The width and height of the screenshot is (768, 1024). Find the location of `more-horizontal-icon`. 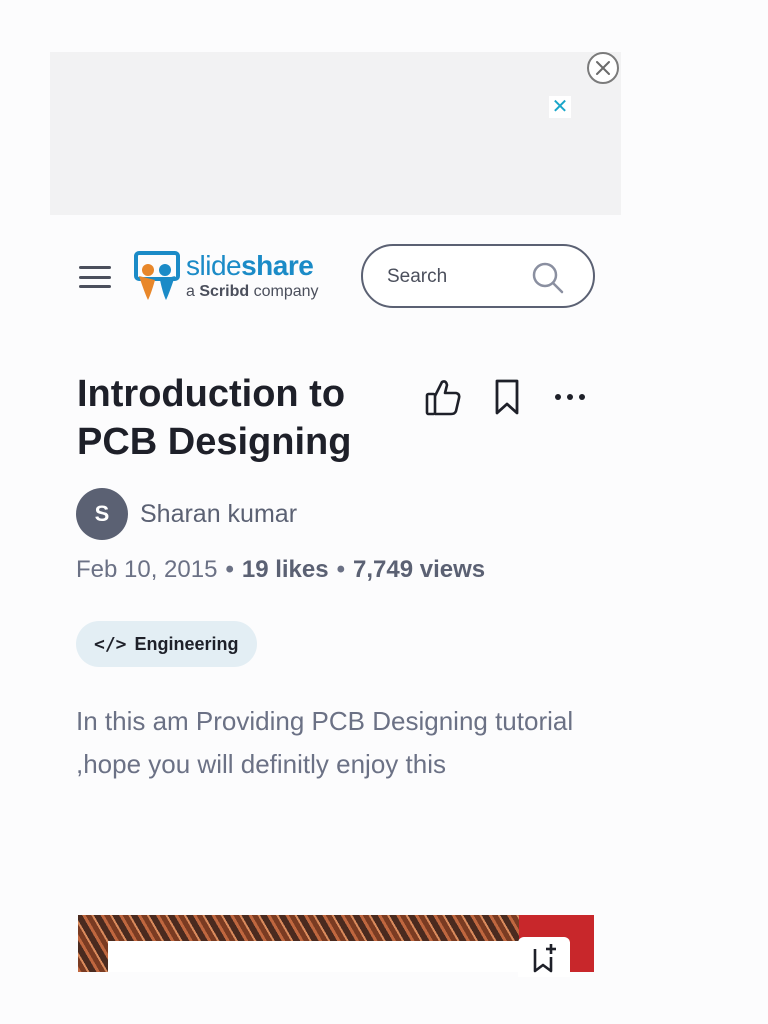

more-horizontal-icon is located at coordinates (570, 397).